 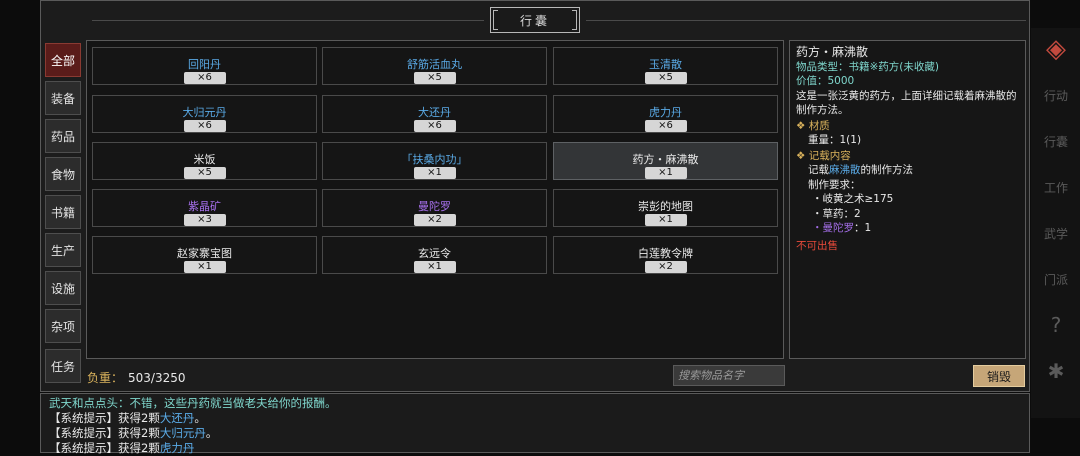 I want to click on item-name: 舒筋活血丸, so click(x=434, y=64).